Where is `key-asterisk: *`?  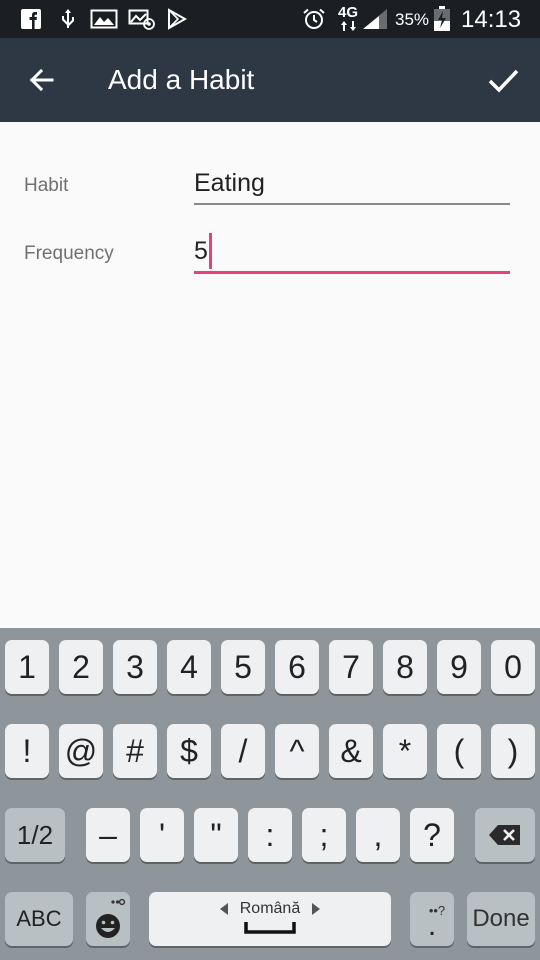
key-asterisk: * is located at coordinates (405, 751).